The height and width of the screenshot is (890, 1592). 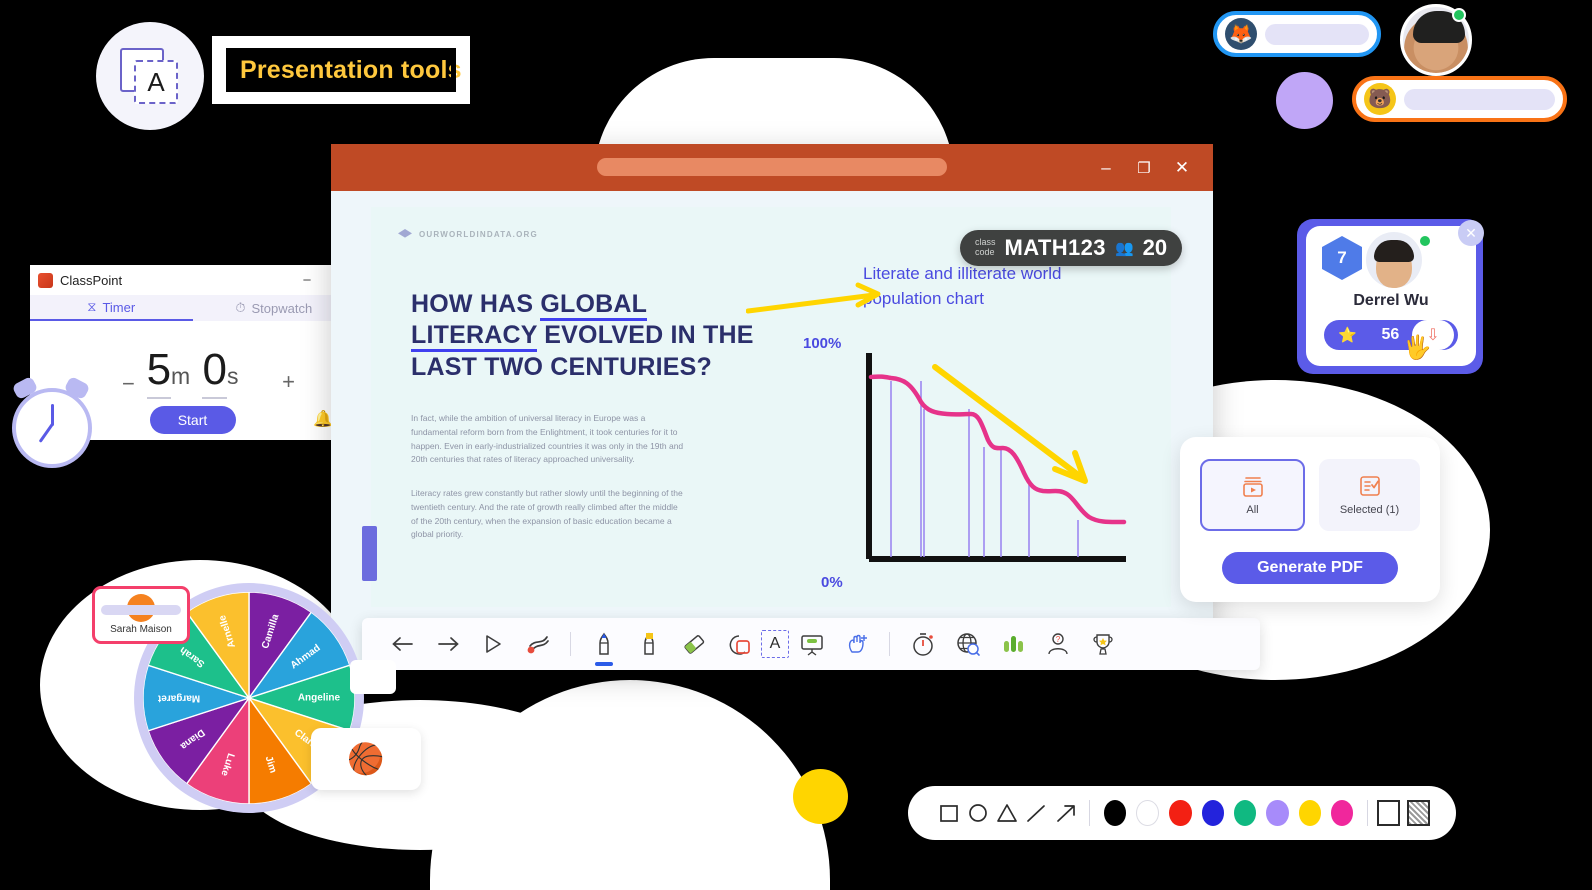 I want to click on source-attribution: OURWORLDINDATA.ORG, so click(x=468, y=234).